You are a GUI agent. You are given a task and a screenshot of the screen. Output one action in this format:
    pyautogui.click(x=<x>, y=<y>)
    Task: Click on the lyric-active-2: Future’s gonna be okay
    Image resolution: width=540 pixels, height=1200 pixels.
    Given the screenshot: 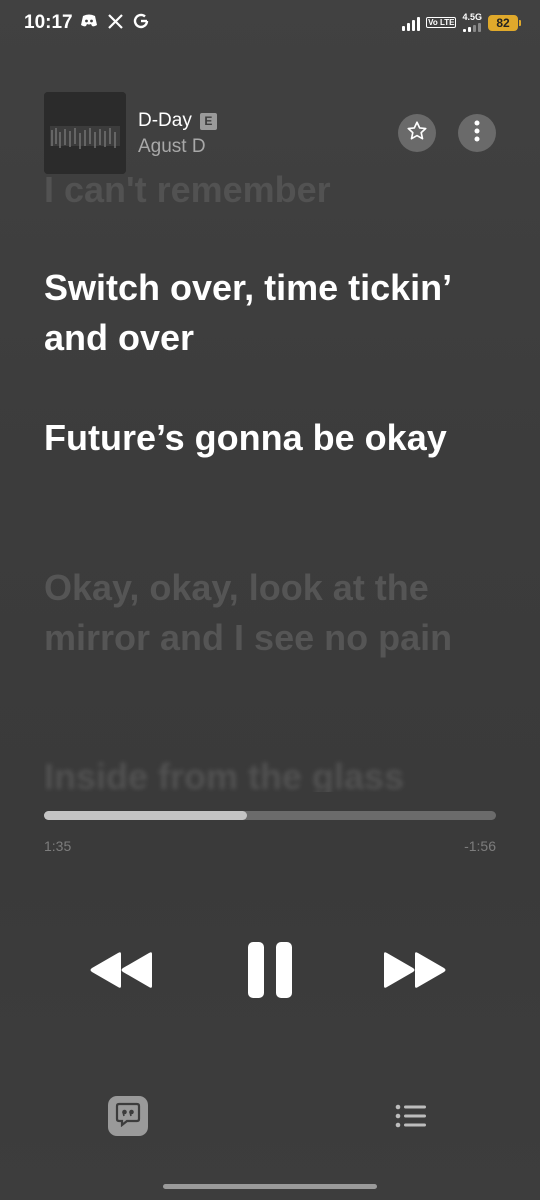 What is the action you would take?
    pyautogui.click(x=264, y=438)
    